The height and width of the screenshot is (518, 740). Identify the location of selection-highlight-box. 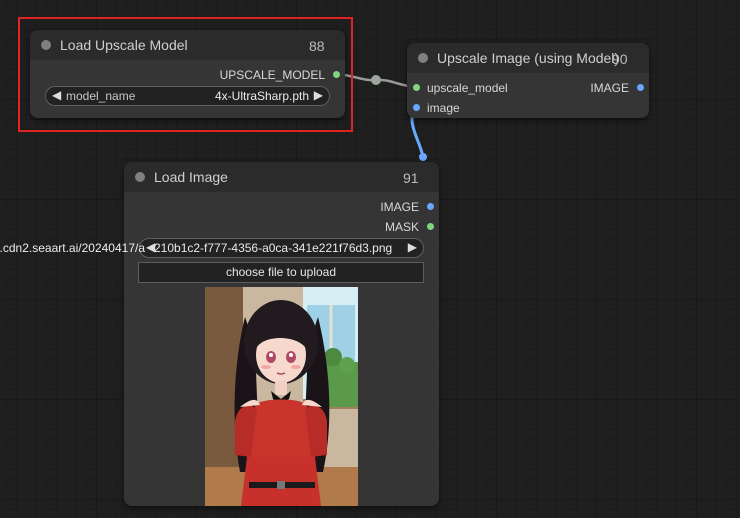
(185, 74).